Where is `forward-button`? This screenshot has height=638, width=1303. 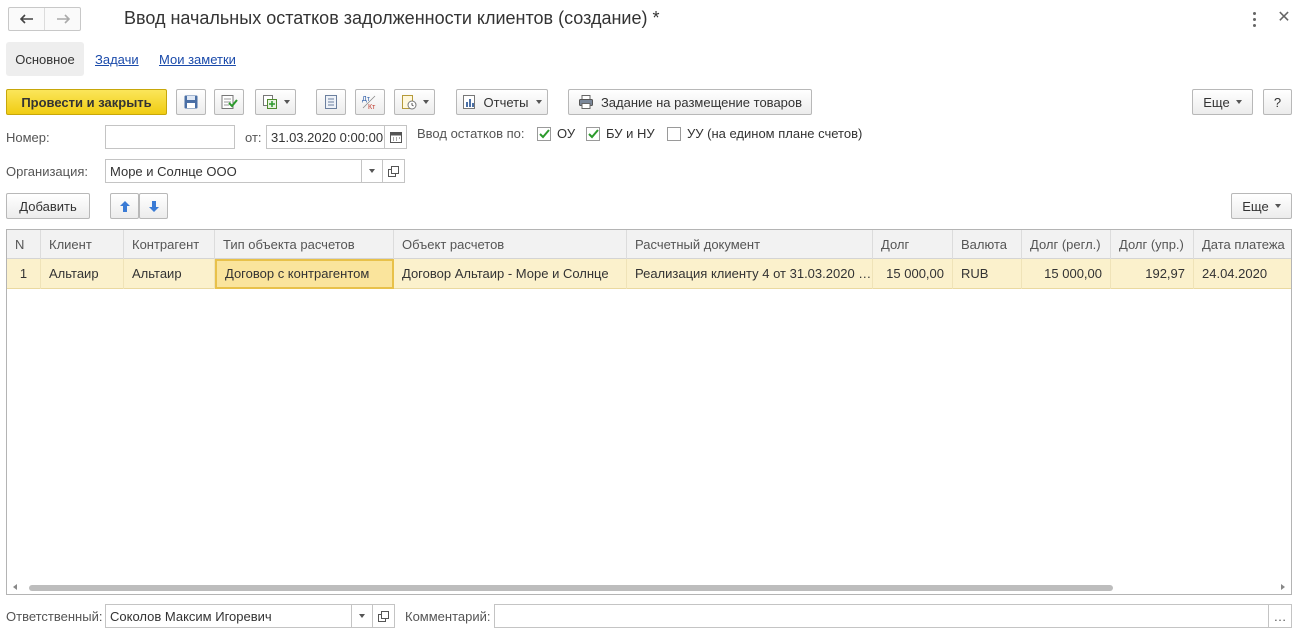
forward-button is located at coordinates (62, 19).